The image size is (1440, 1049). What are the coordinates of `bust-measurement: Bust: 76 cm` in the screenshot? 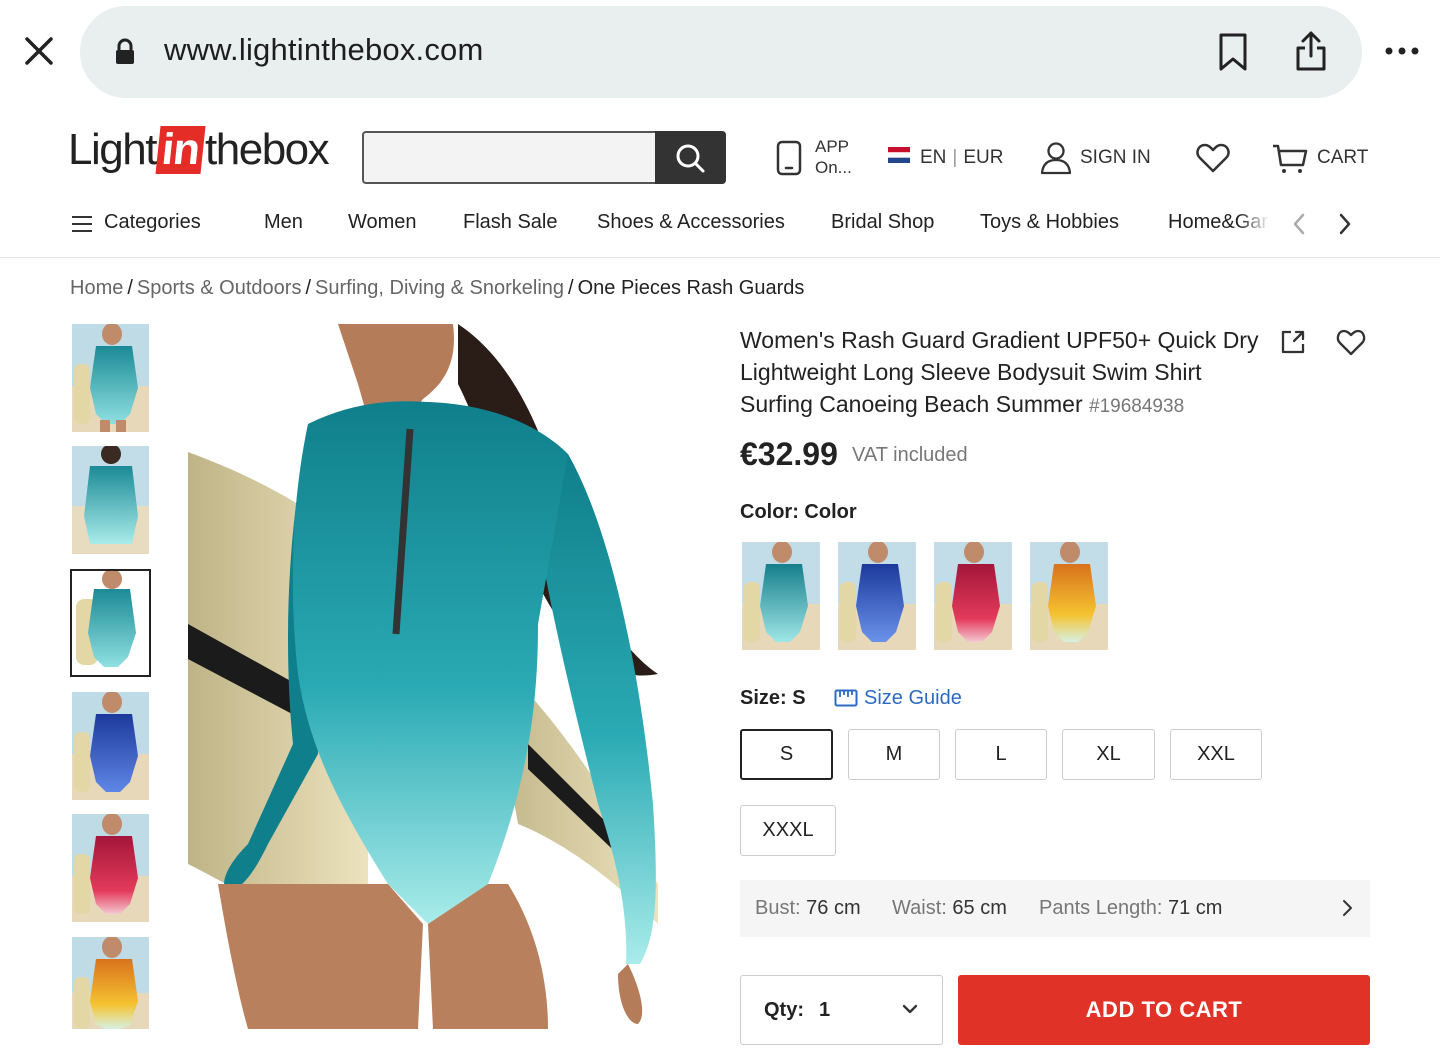 It's located at (808, 908).